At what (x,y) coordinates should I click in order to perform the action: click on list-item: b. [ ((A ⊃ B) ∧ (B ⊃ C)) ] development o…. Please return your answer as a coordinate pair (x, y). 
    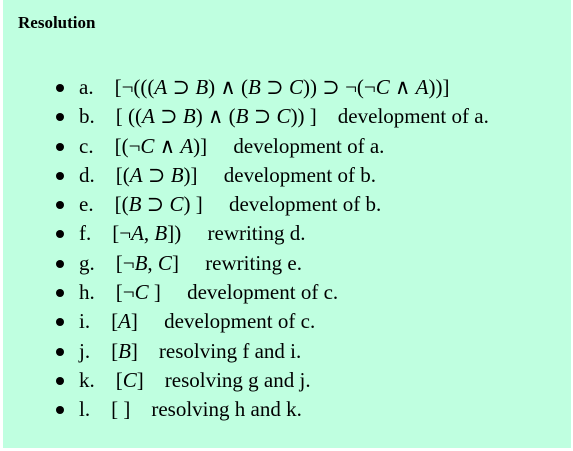
    Looking at the image, I should click on (246, 116).